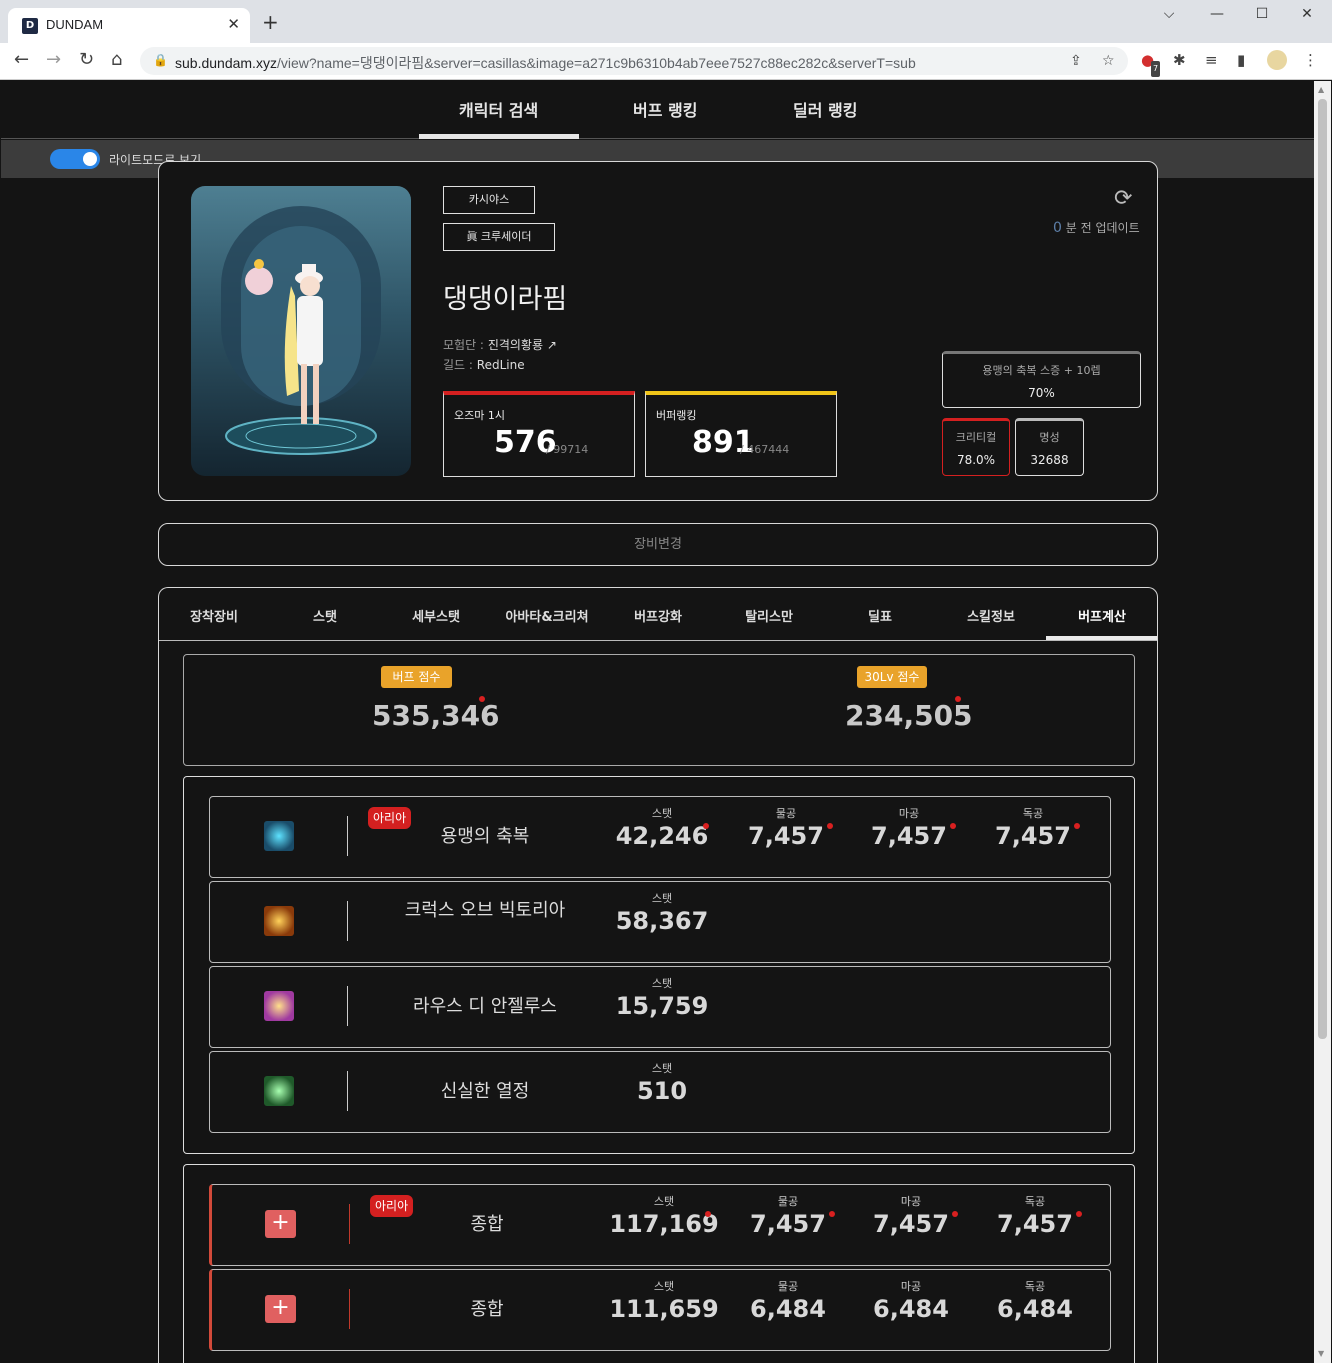  Describe the element at coordinates (665, 109) in the screenshot. I see `nav-buff-ranking: 버프 랭킹` at that location.